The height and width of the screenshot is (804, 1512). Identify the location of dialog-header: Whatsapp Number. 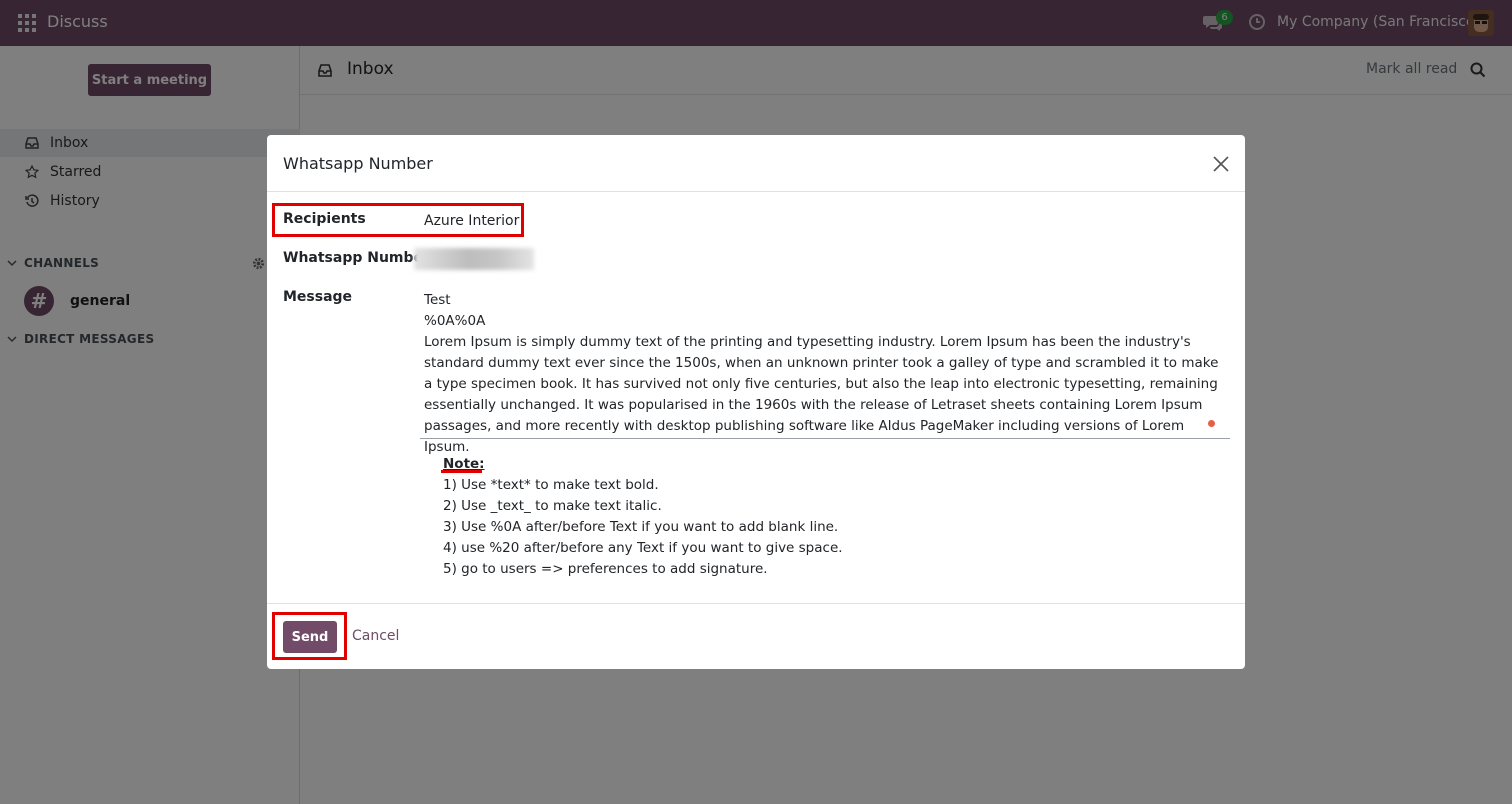
(756, 163).